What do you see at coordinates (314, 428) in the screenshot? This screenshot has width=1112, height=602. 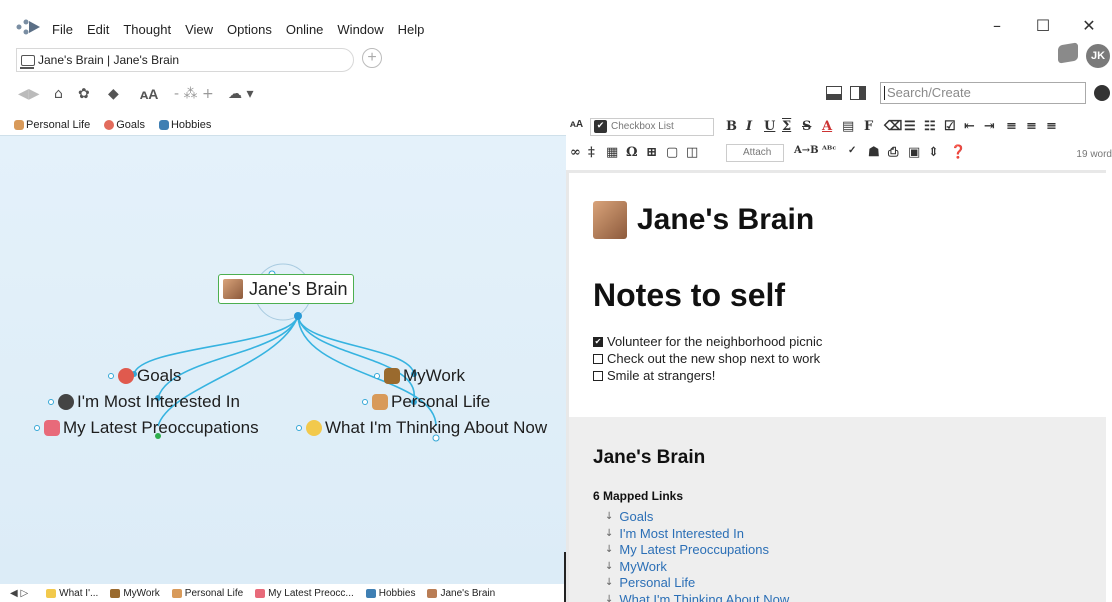 I see `lightbulb-icon` at bounding box center [314, 428].